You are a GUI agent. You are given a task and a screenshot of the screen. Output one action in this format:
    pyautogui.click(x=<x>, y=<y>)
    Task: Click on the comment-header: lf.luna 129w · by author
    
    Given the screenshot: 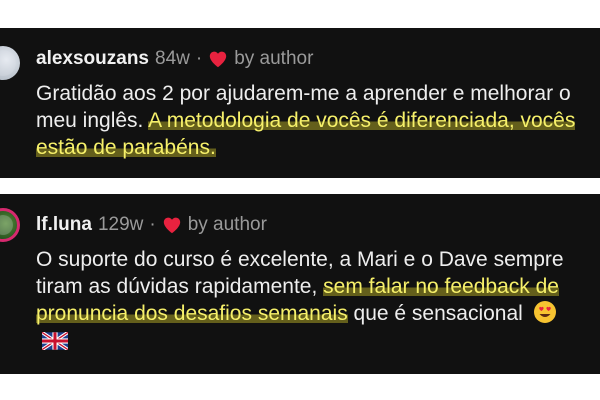 What is the action you would take?
    pyautogui.click(x=151, y=225)
    